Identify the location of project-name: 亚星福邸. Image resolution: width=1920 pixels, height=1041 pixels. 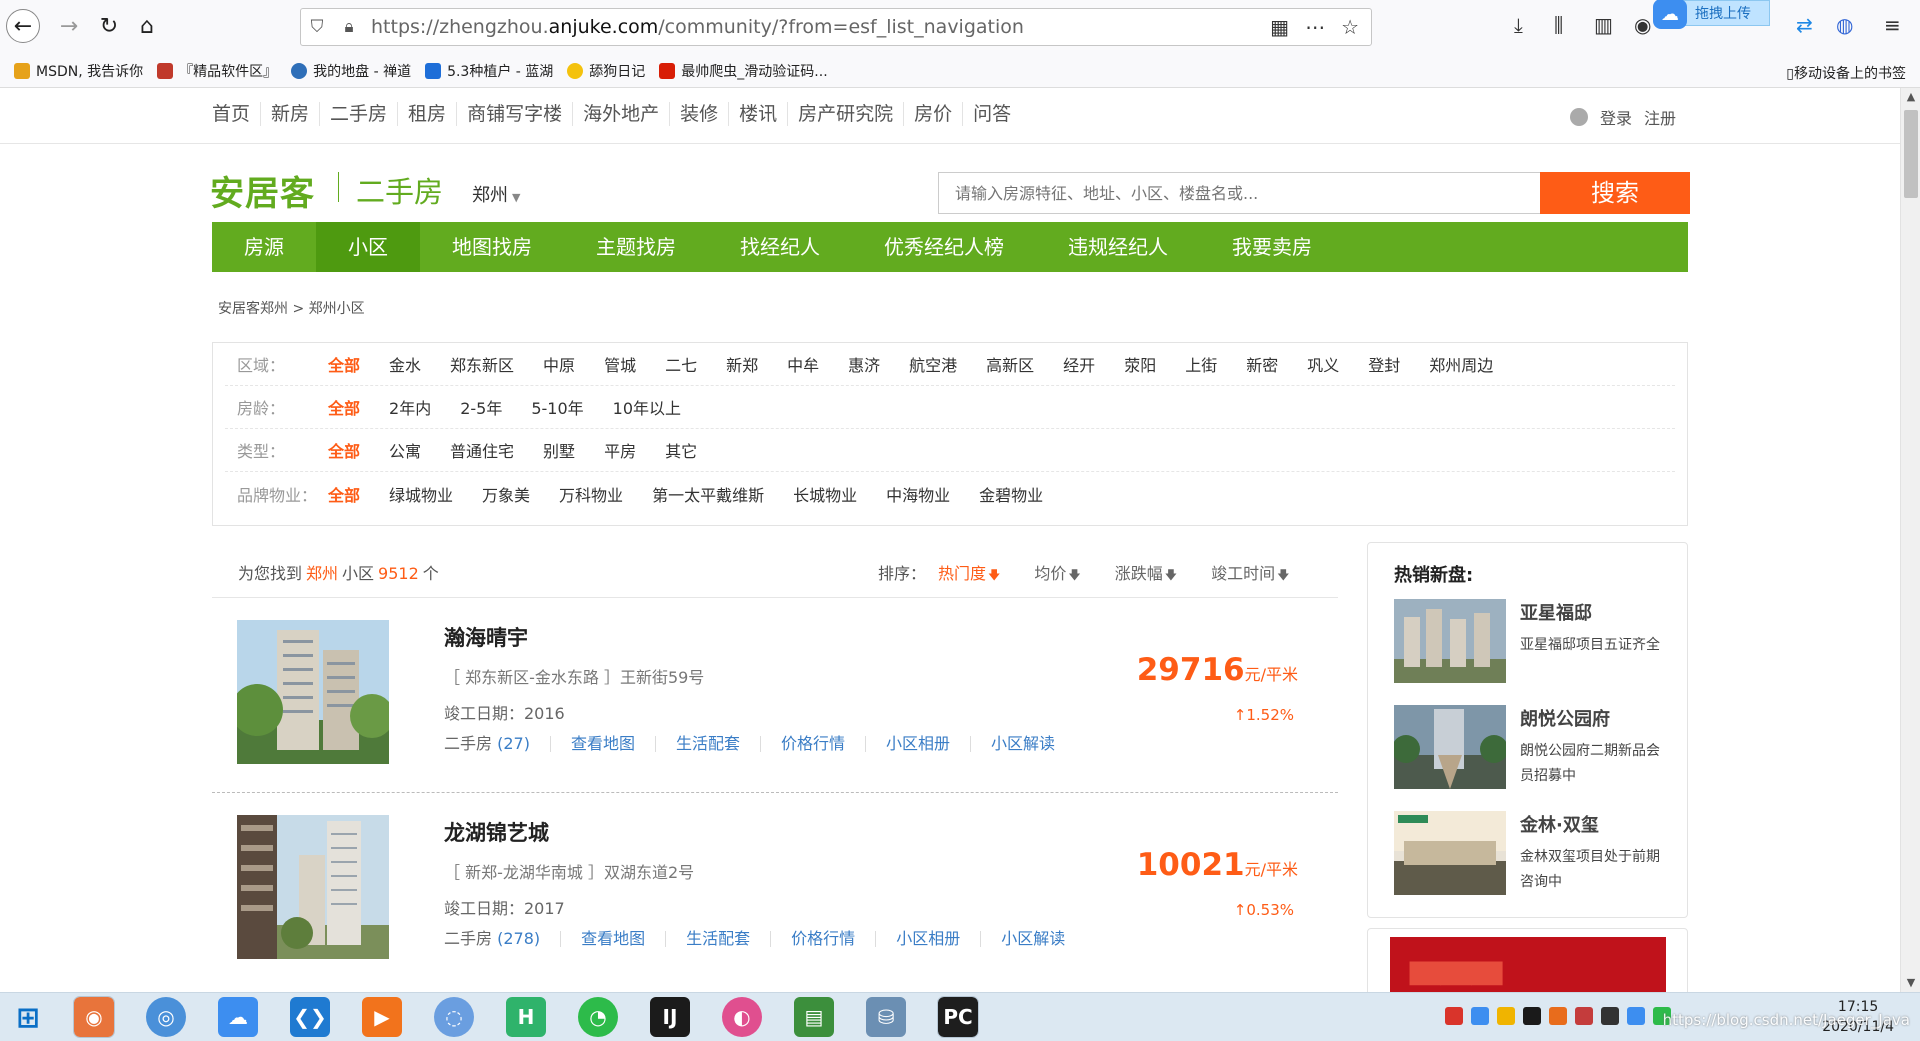
(1556, 612).